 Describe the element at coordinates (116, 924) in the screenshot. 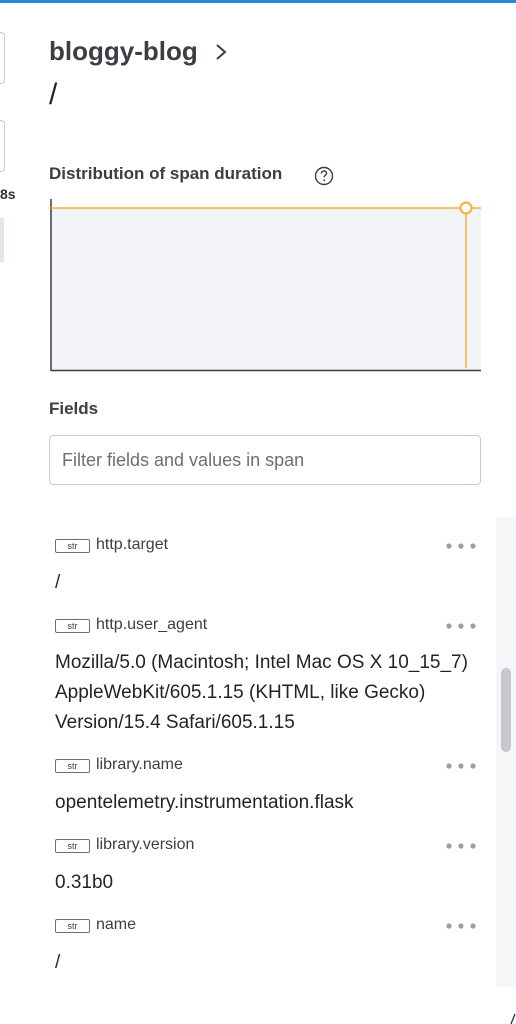

I see `field-name: name` at that location.